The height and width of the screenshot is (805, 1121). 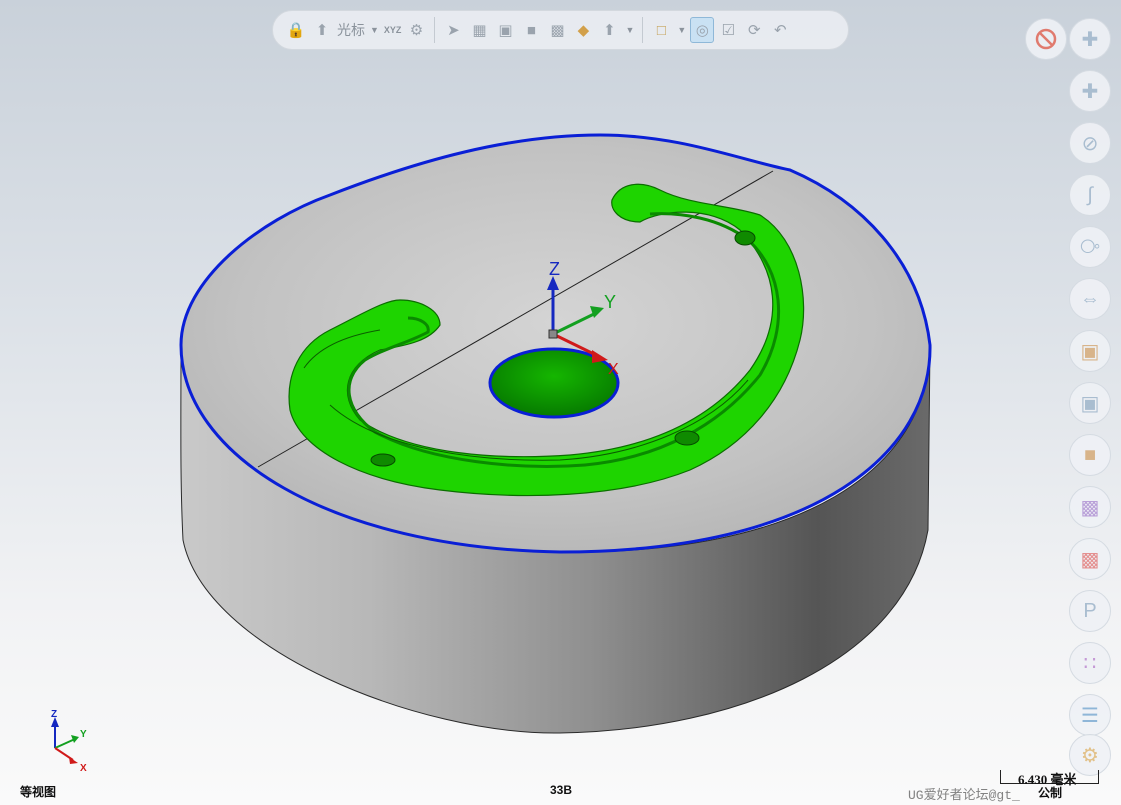 What do you see at coordinates (351, 30) in the screenshot?
I see `cursor-type-label: 光标` at bounding box center [351, 30].